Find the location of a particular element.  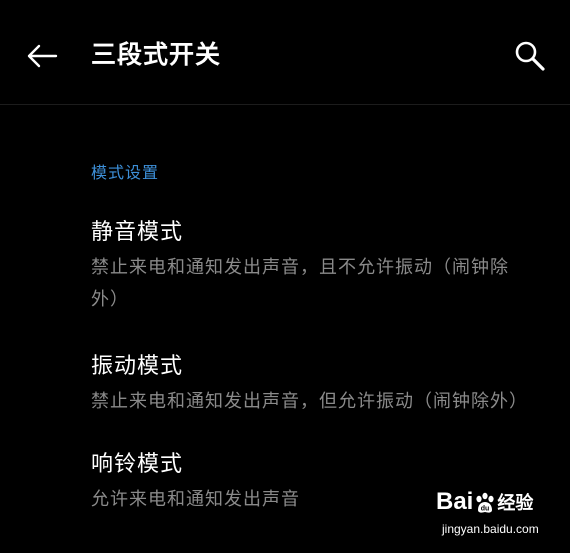

watermark-domain: jingyan.baidu.com is located at coordinates (490, 529).